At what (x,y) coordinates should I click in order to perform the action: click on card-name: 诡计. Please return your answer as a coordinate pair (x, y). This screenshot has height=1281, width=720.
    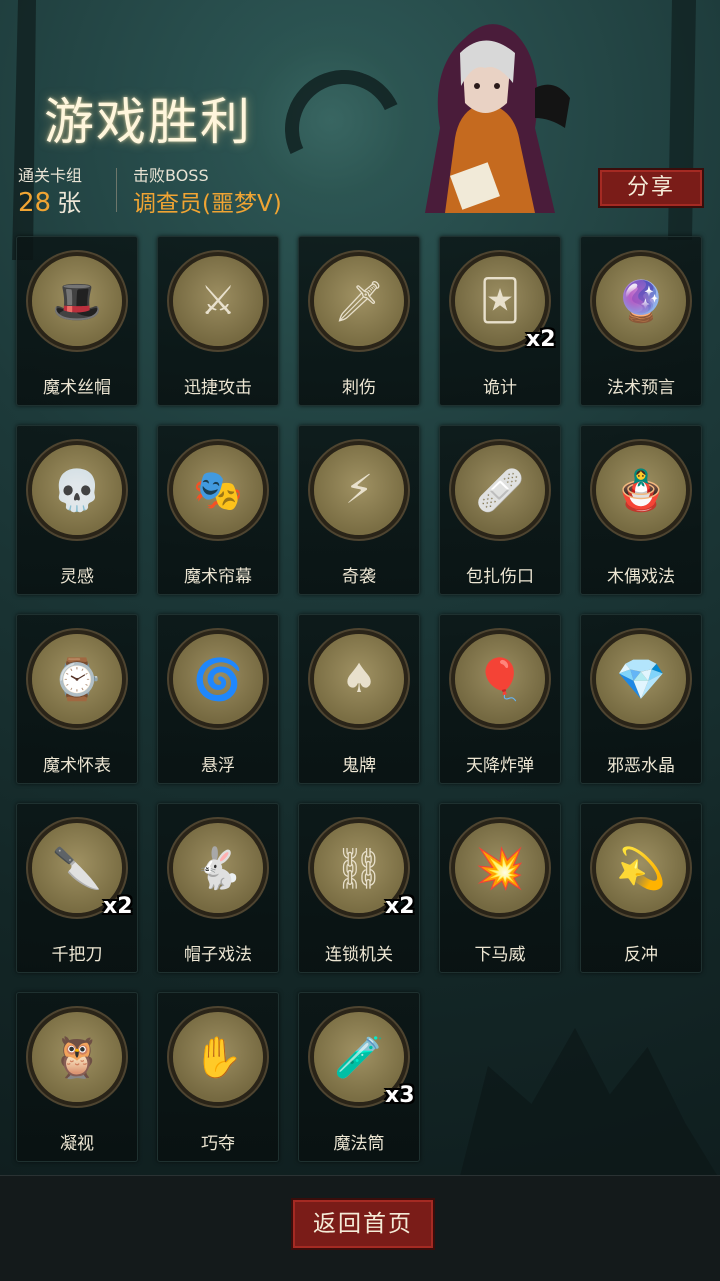
    Looking at the image, I should click on (500, 388).